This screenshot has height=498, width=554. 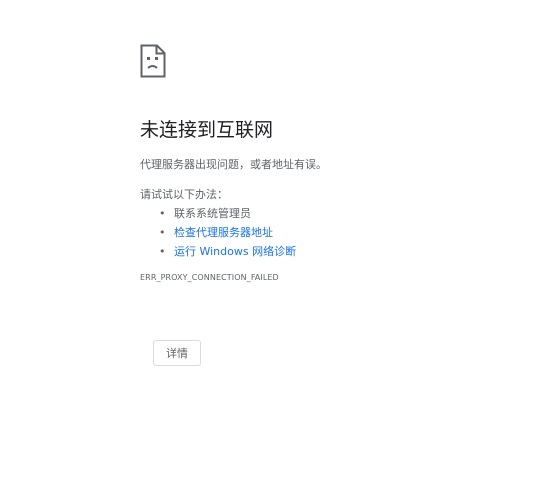 I want to click on suggestions-list: • 联系系统管理员 • 检查代理服务器地址 • 运行 Windows 网络诊断, so click(x=330, y=232).